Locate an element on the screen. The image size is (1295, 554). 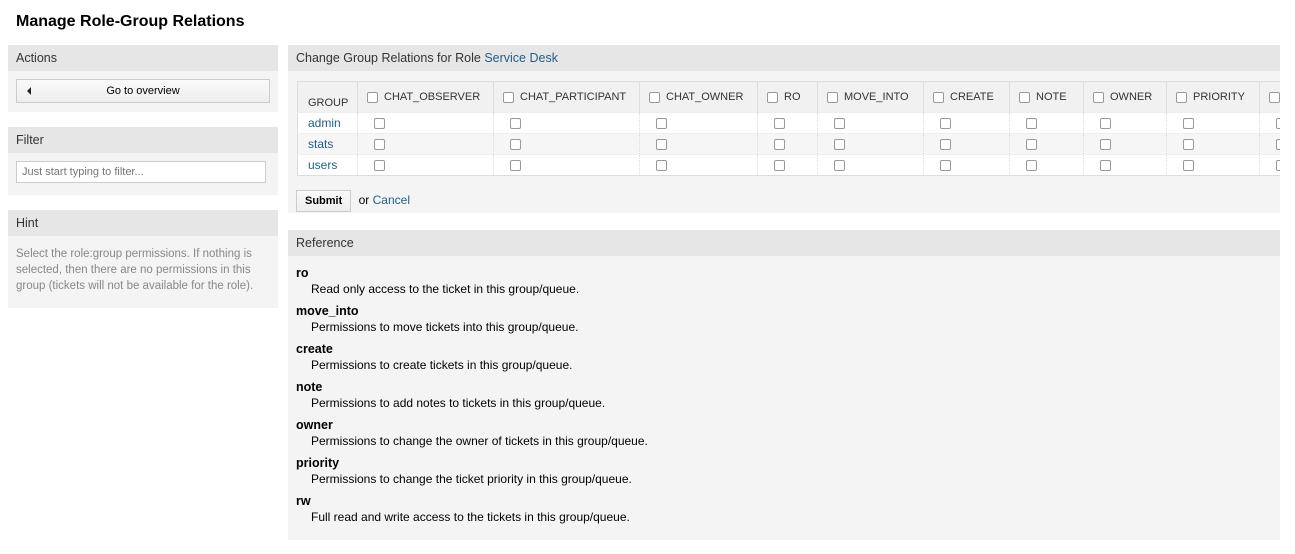
column-label: MOVE_INTO is located at coordinates (876, 97).